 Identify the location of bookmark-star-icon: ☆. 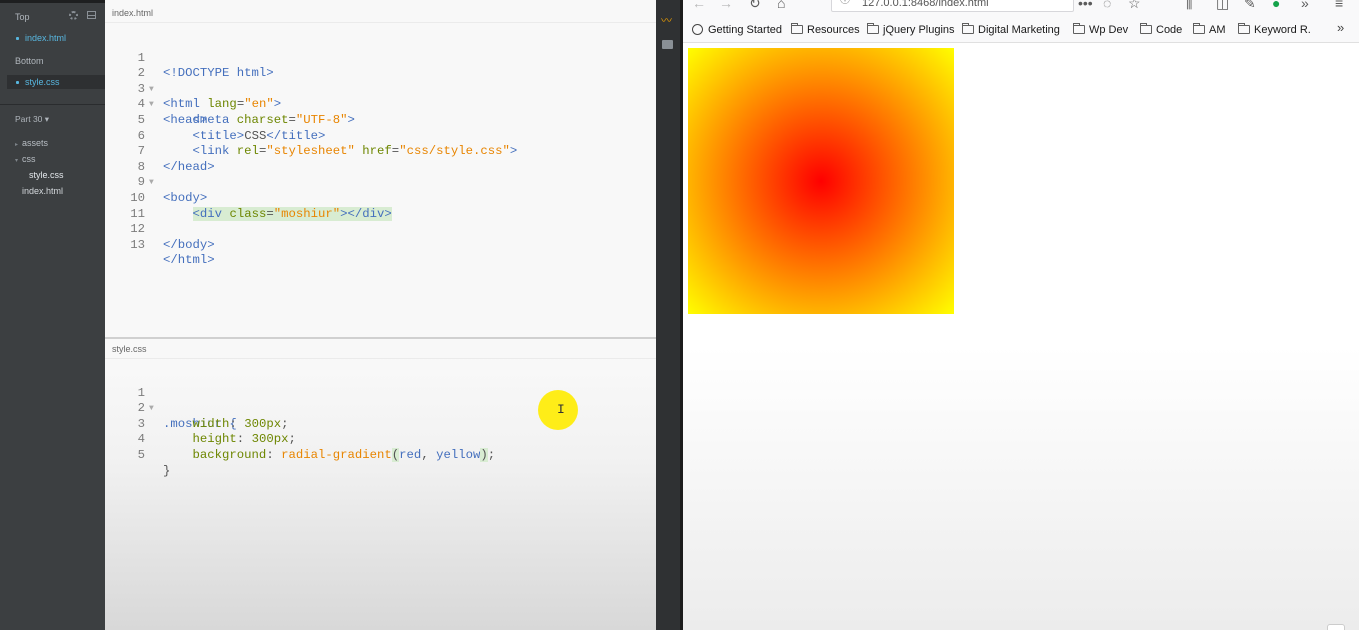
(1134, 6).